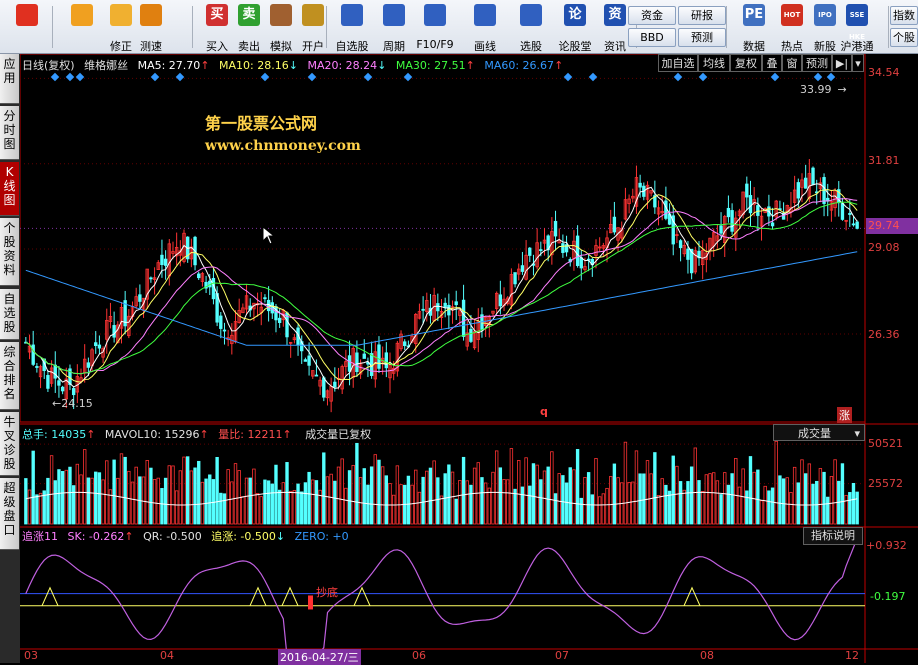 Image resolution: width=918 pixels, height=665 pixels. I want to click on pair2-button-1: 预测, so click(702, 37).